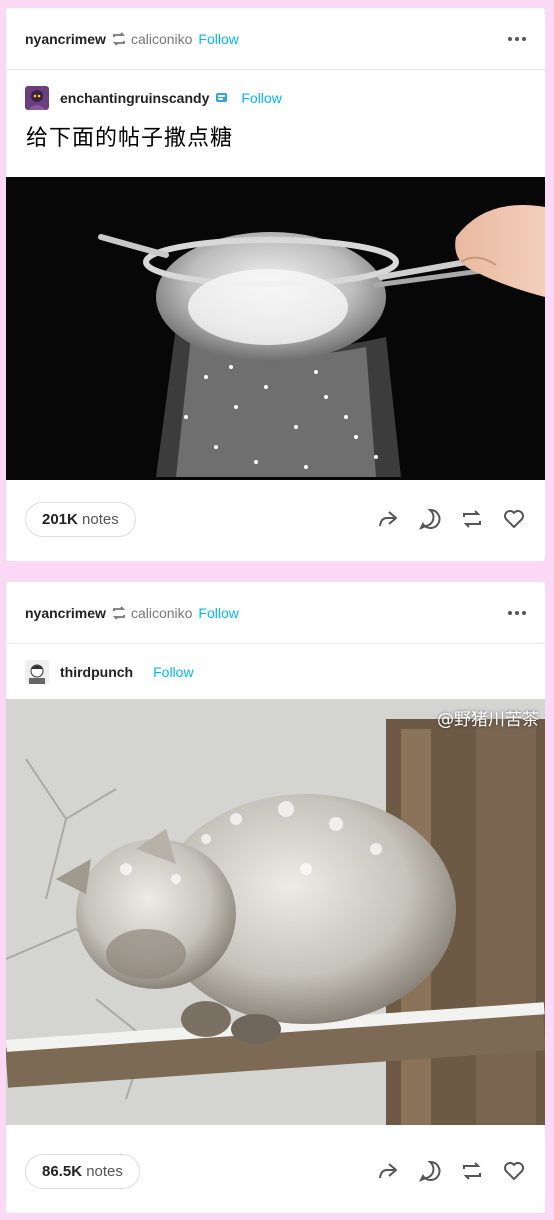 This screenshot has width=554, height=1220. Describe the element at coordinates (275, 671) in the screenshot. I see `original-post-header: thirdpunch Follow` at that location.